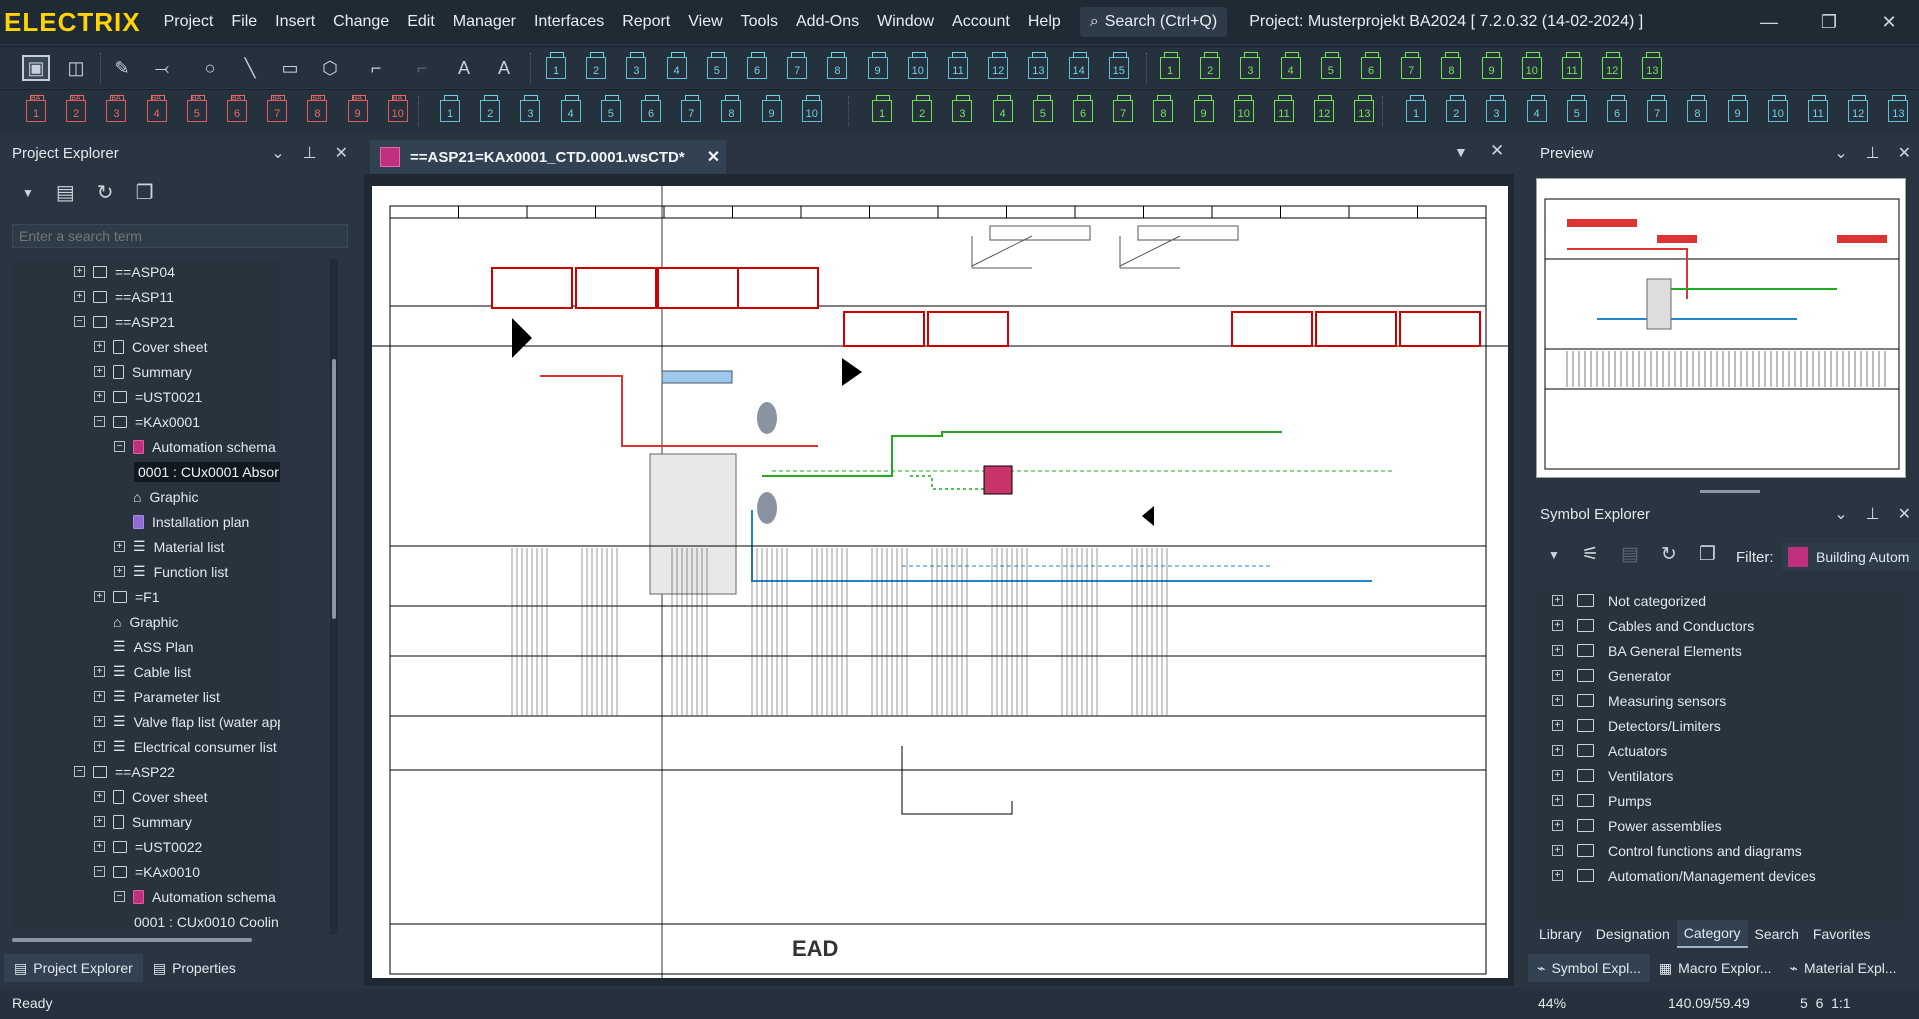 Image resolution: width=1919 pixels, height=1019 pixels. Describe the element at coordinates (1697, 108) in the screenshot. I see `tb2-cyan2-button-8: 8` at that location.